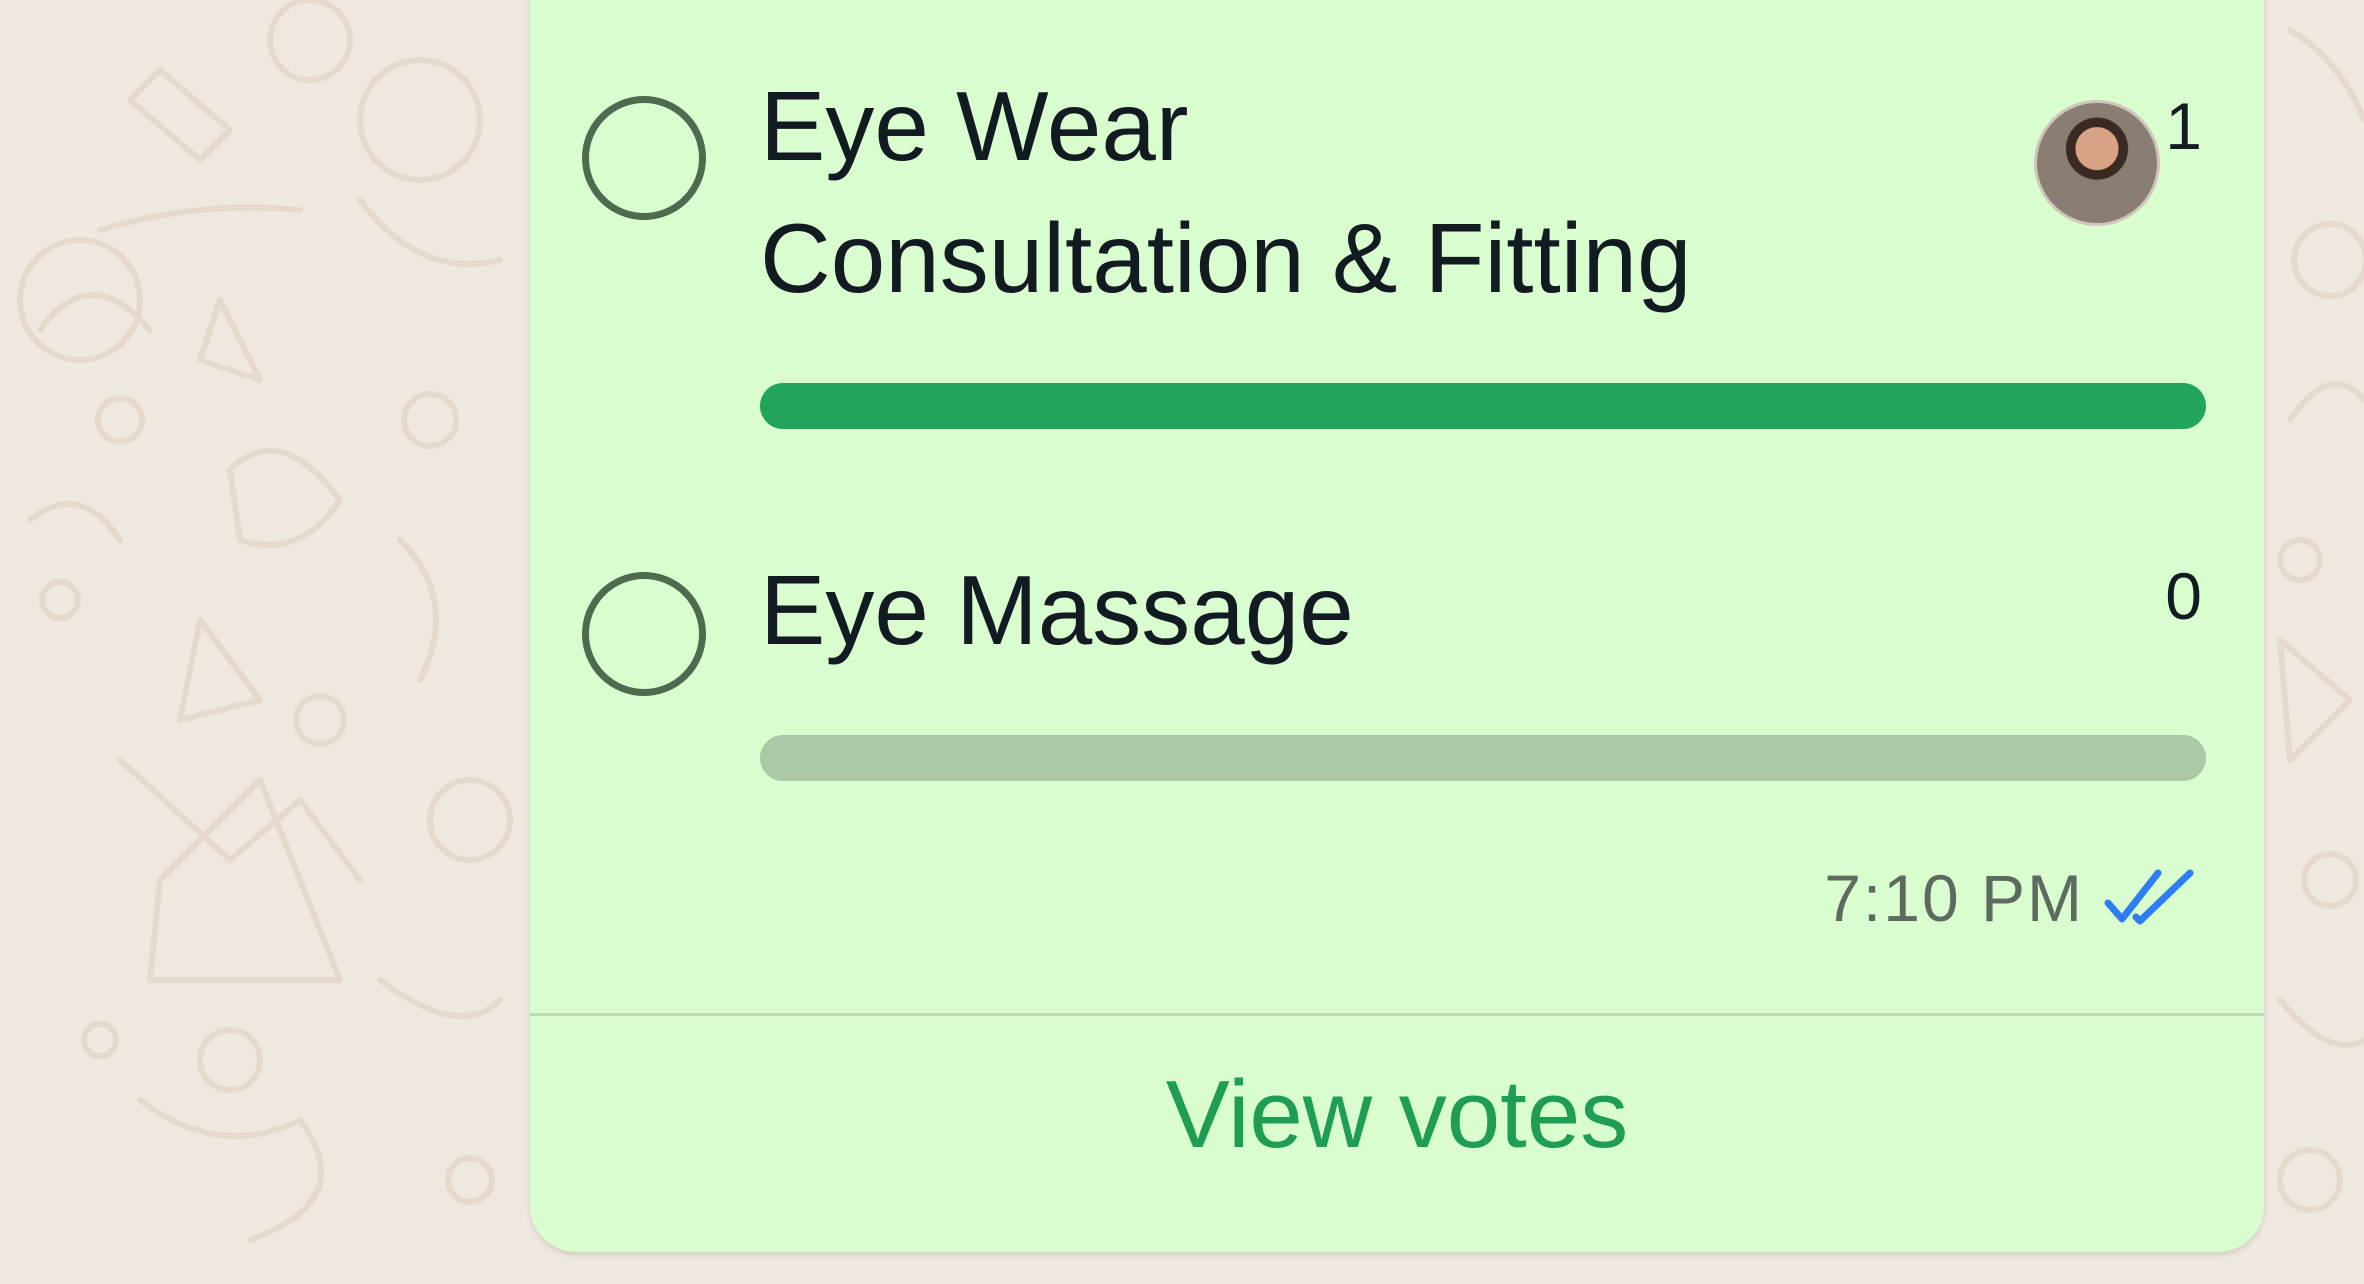 The height and width of the screenshot is (1284, 2364). Describe the element at coordinates (1397, 1014) in the screenshot. I see `divider` at that location.